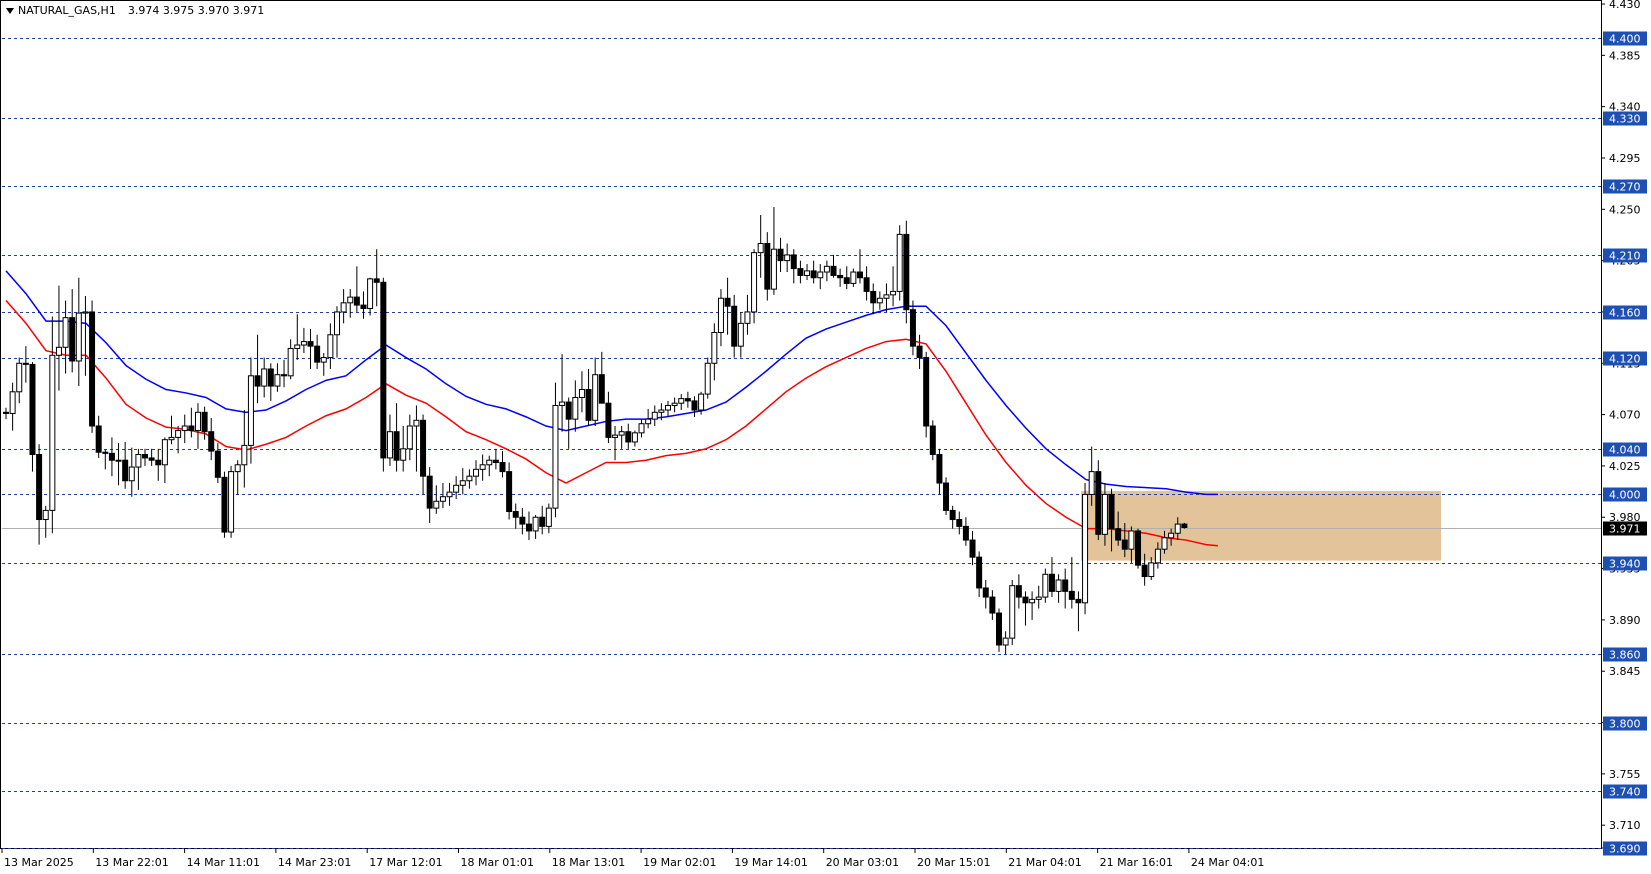 The width and height of the screenshot is (1651, 874). I want to click on level-price-label: 3.740, so click(1625, 792).